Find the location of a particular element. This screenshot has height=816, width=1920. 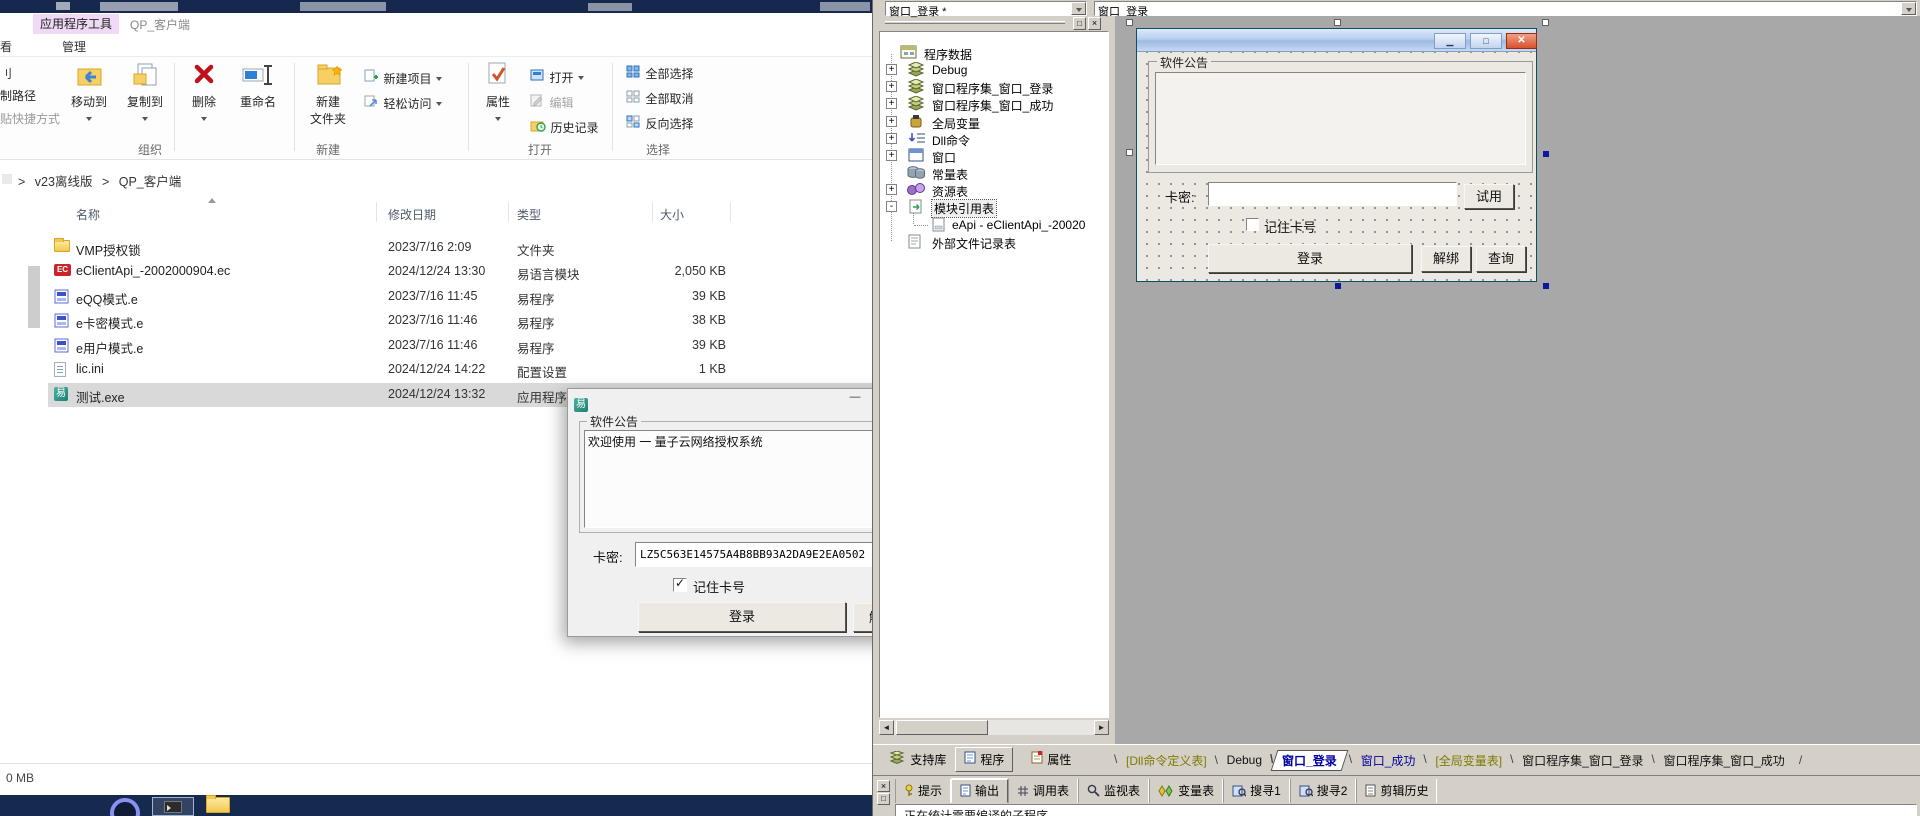

file-row: lic.ini 2024/12/24 14:22 配置设置 1 KB is located at coordinates (460, 370).